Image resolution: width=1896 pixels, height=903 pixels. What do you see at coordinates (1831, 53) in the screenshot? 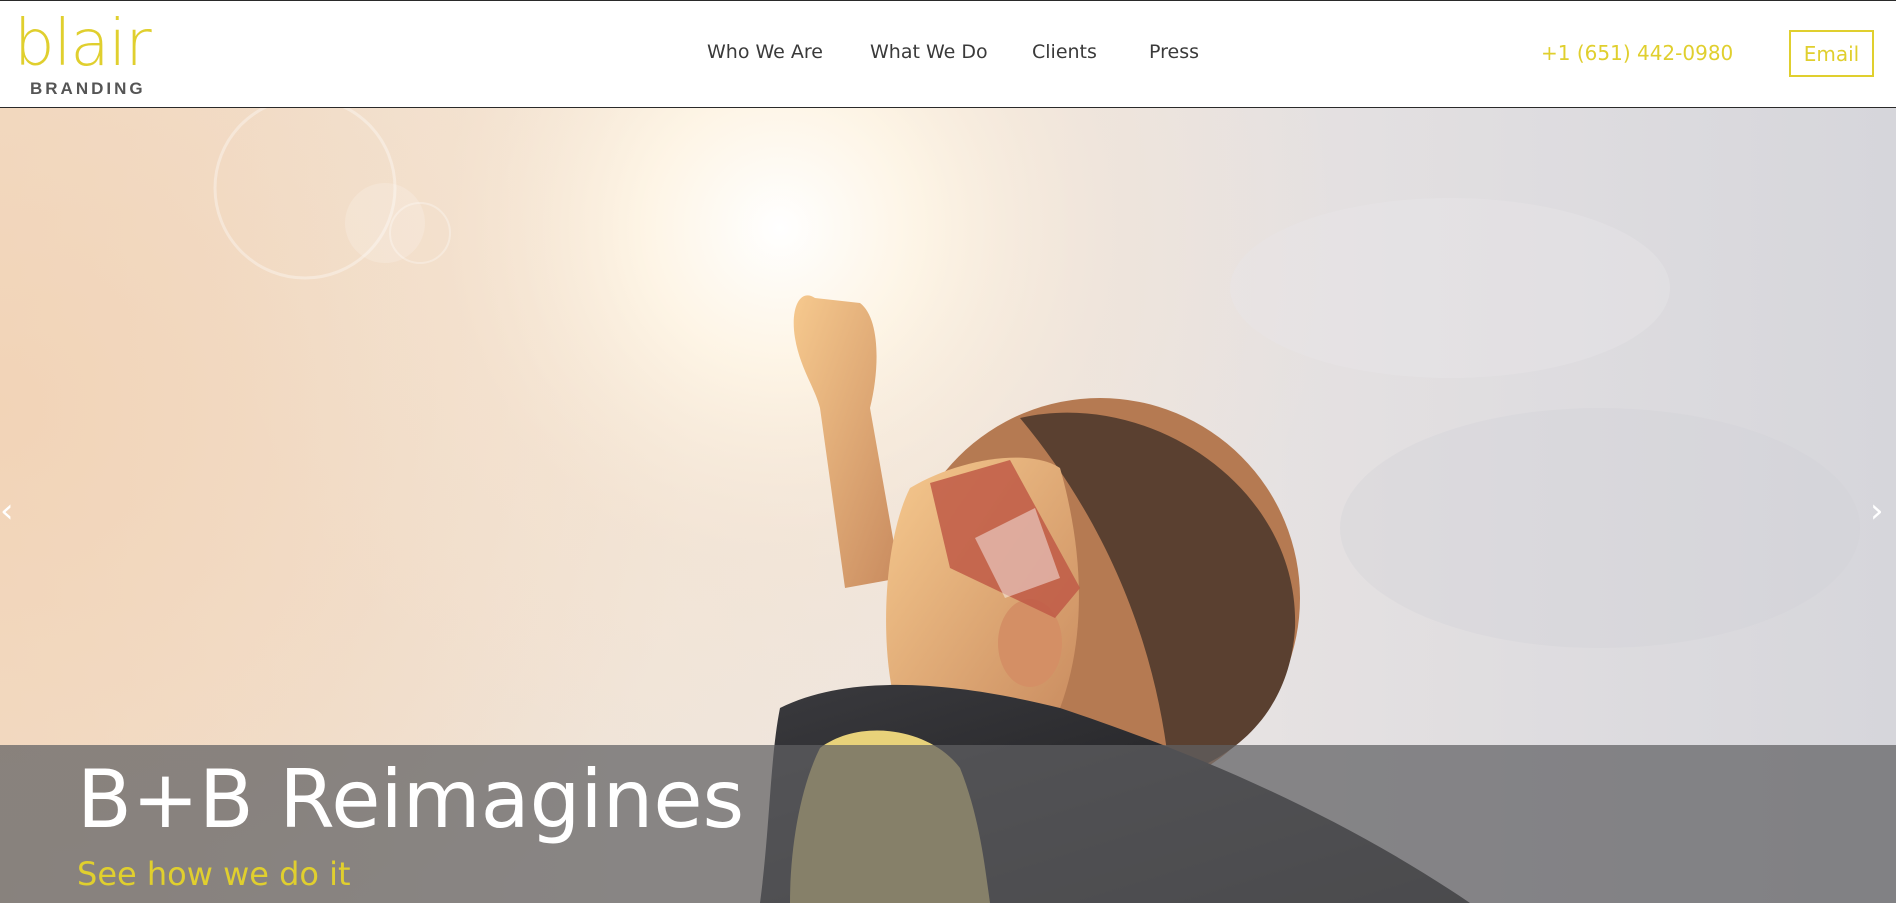
I see `email-button: Email` at bounding box center [1831, 53].